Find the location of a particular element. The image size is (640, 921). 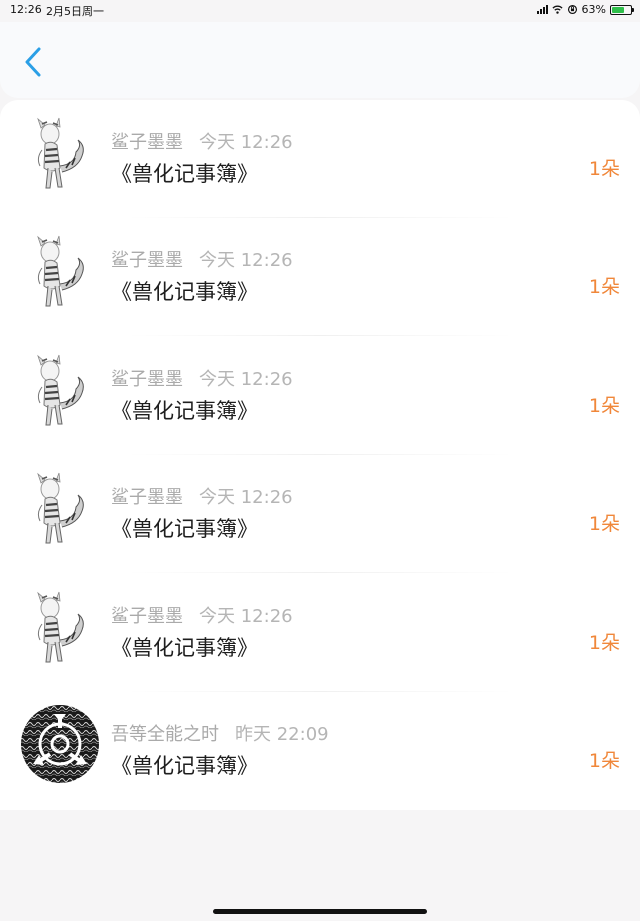

sender-line: 吾等全能之时 昨天 22:09 is located at coordinates (220, 733).